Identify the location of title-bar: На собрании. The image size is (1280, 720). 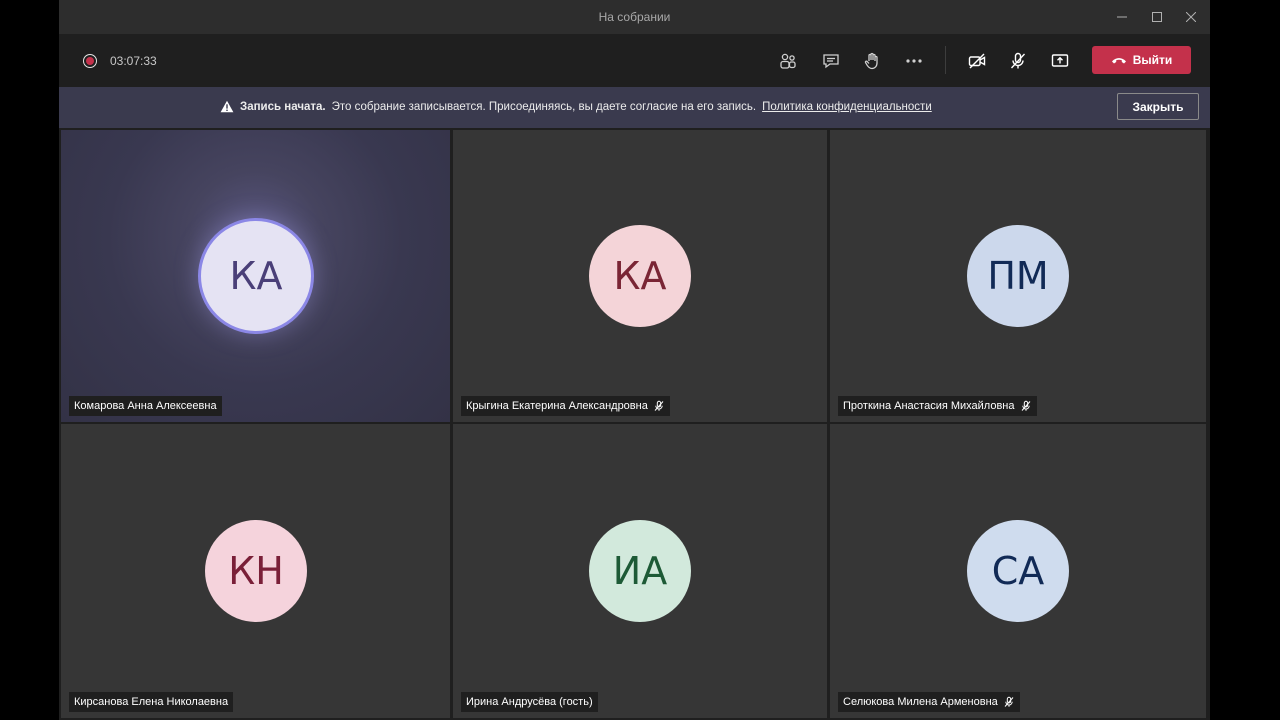
(634, 17).